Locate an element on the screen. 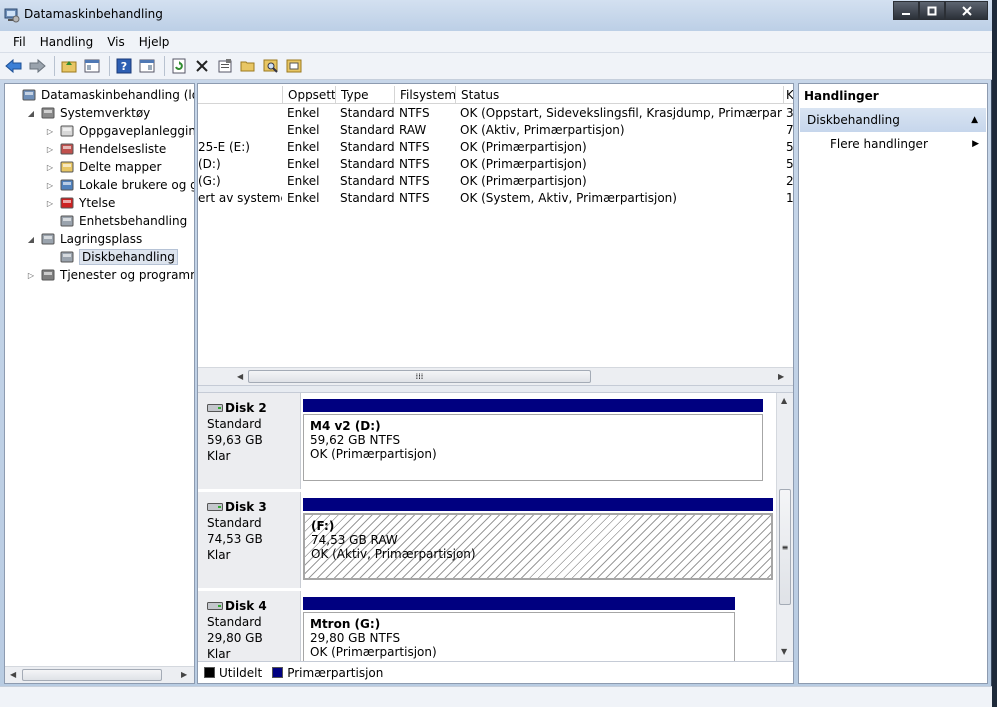  column-header-layout: Oppsett is located at coordinates (309, 95).